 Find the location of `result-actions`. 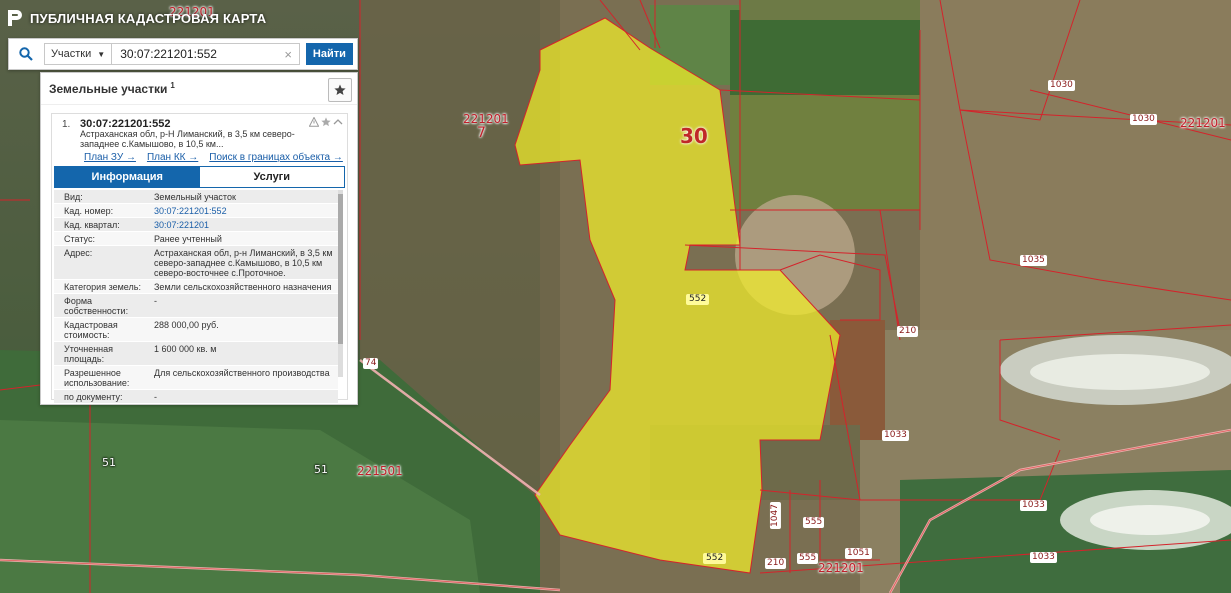

result-actions is located at coordinates (326, 122).